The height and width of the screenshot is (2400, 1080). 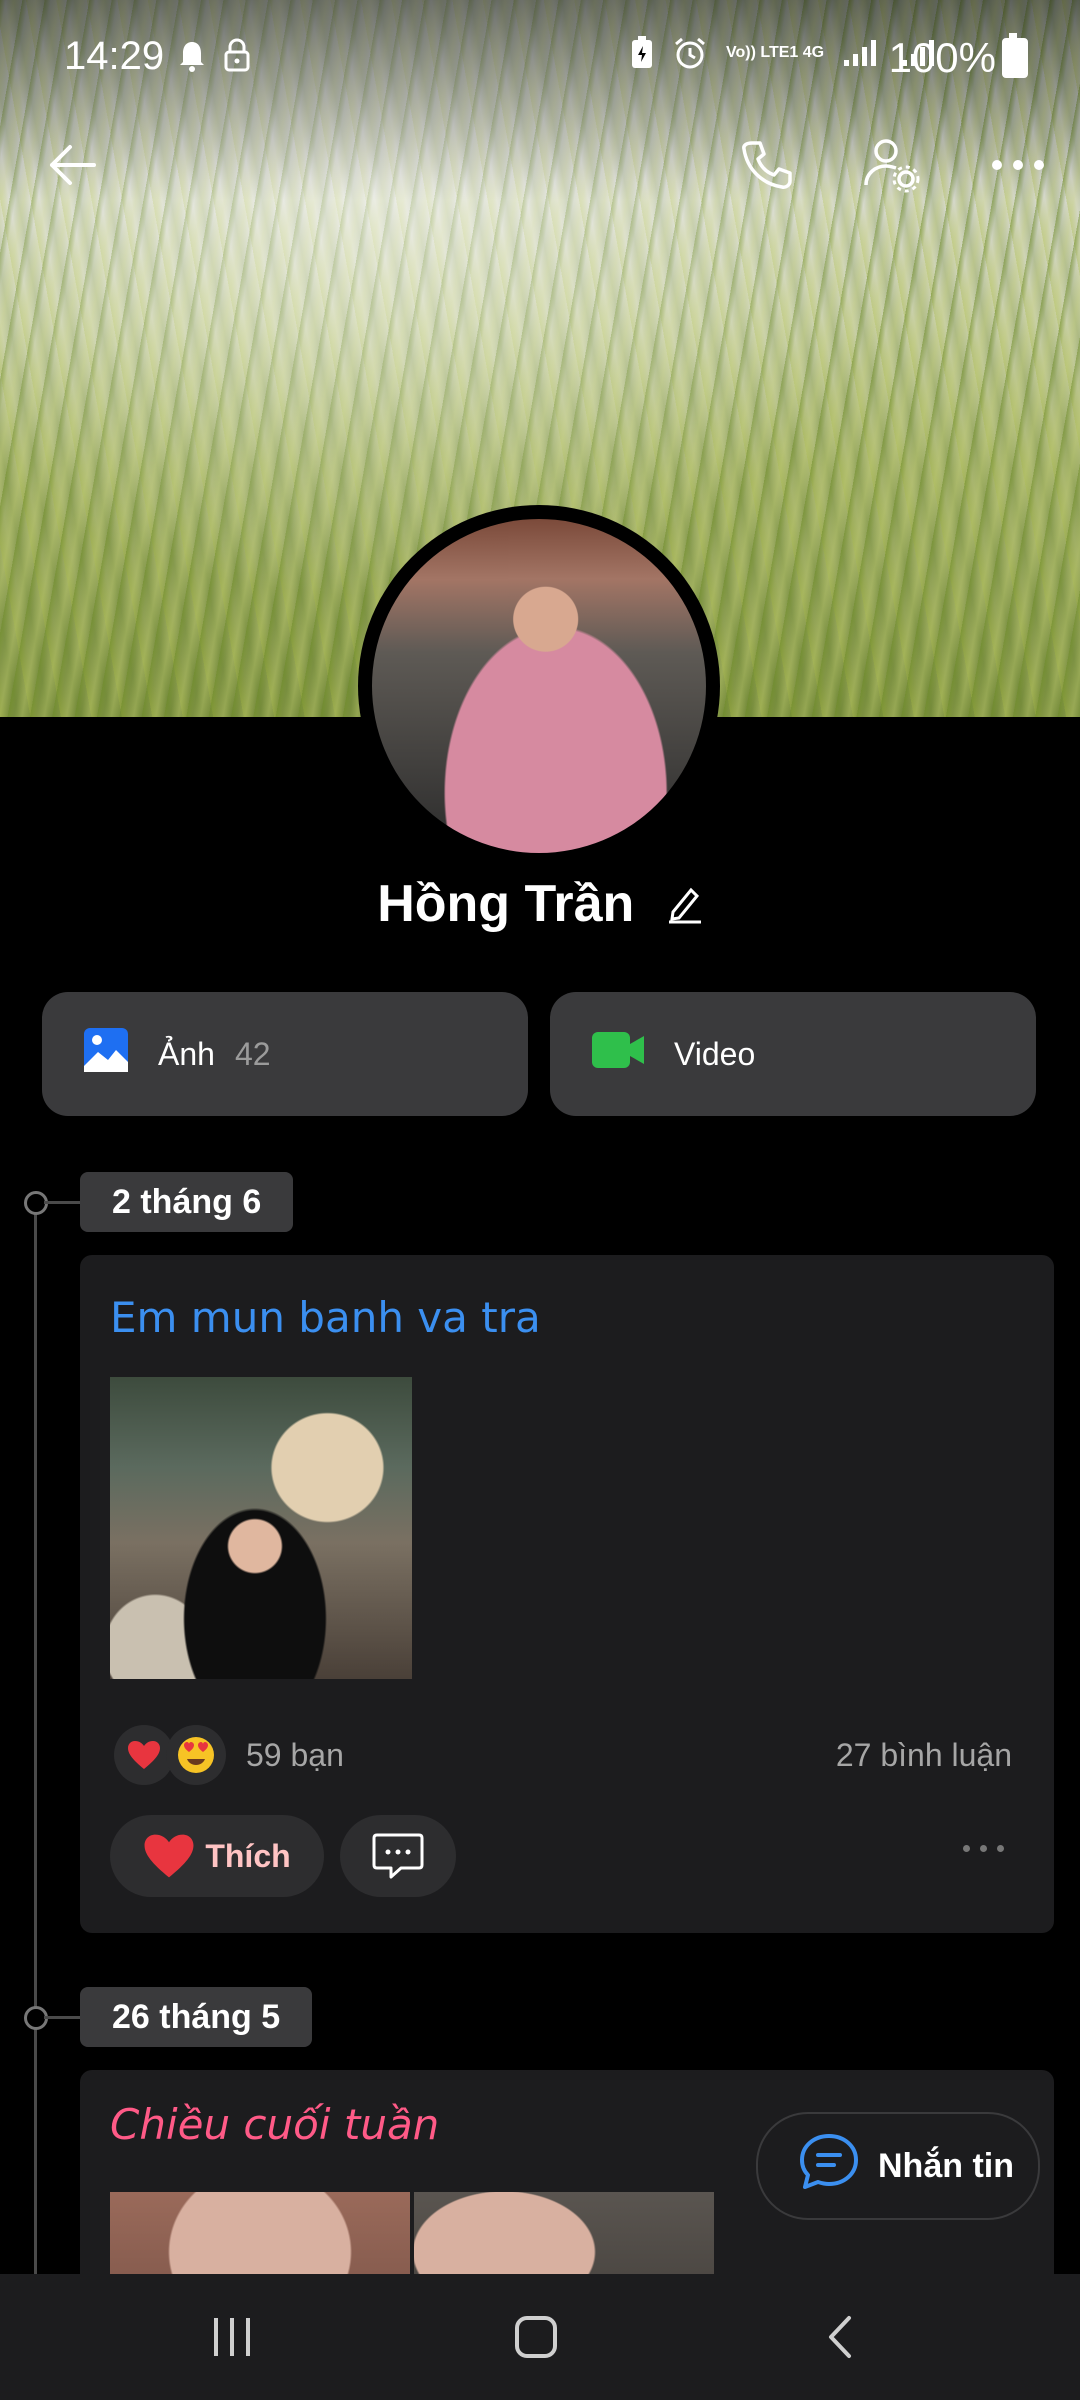 I want to click on recent-apps-button, so click(x=232, y=2337).